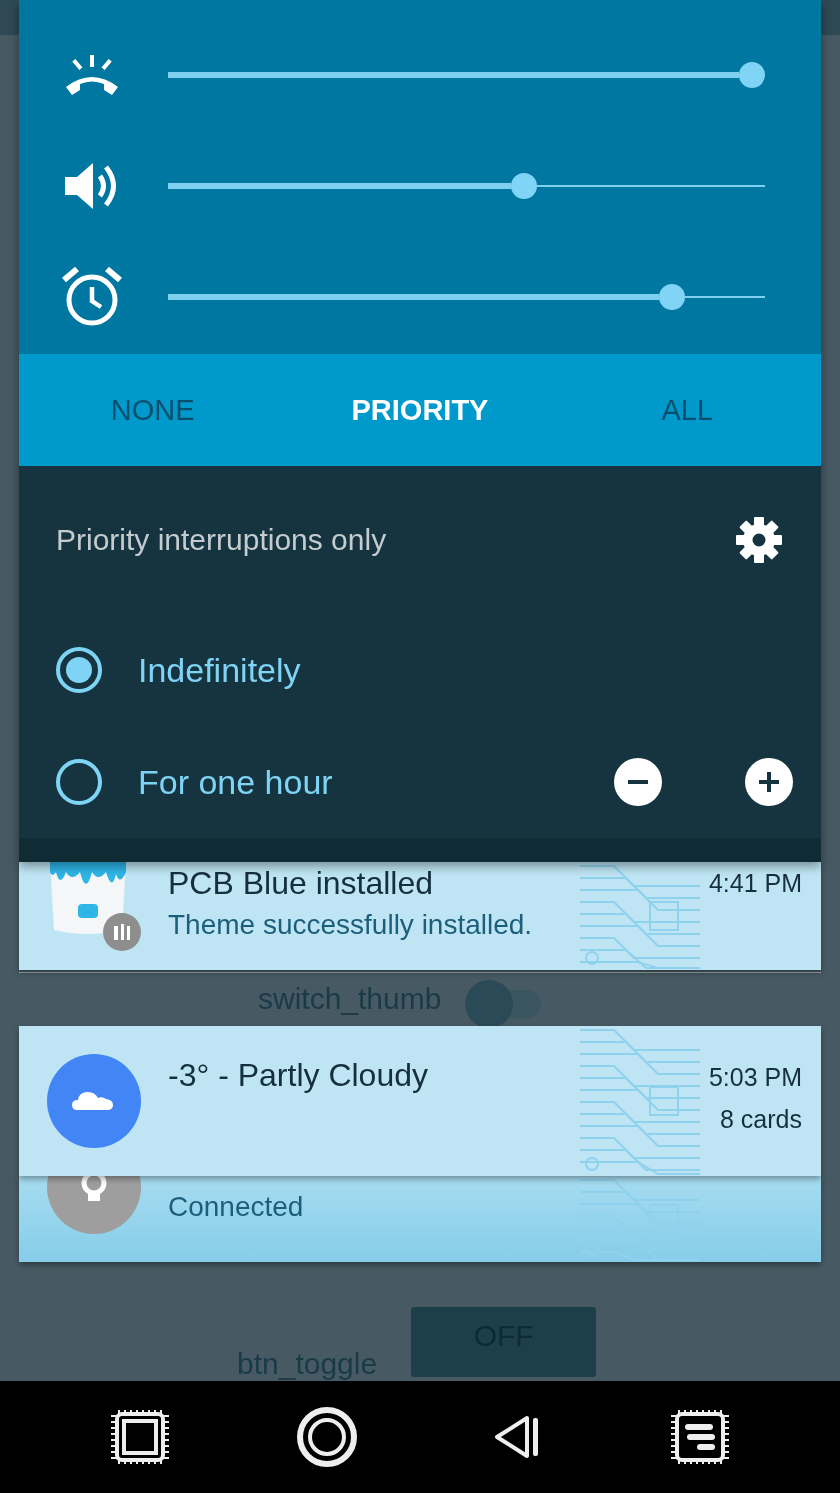 The width and height of the screenshot is (840, 1493). I want to click on notification-card: Connected, so click(420, 1219).